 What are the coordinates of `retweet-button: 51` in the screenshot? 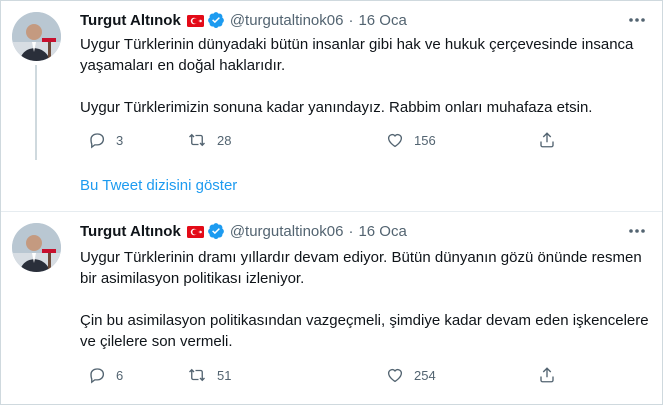 It's located at (209, 375).